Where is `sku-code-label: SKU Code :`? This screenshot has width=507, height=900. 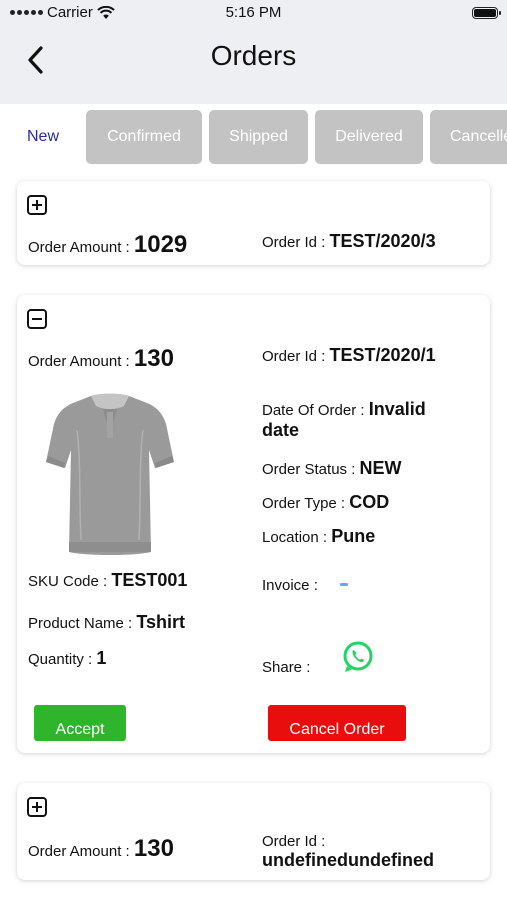 sku-code-label: SKU Code : is located at coordinates (70, 581).